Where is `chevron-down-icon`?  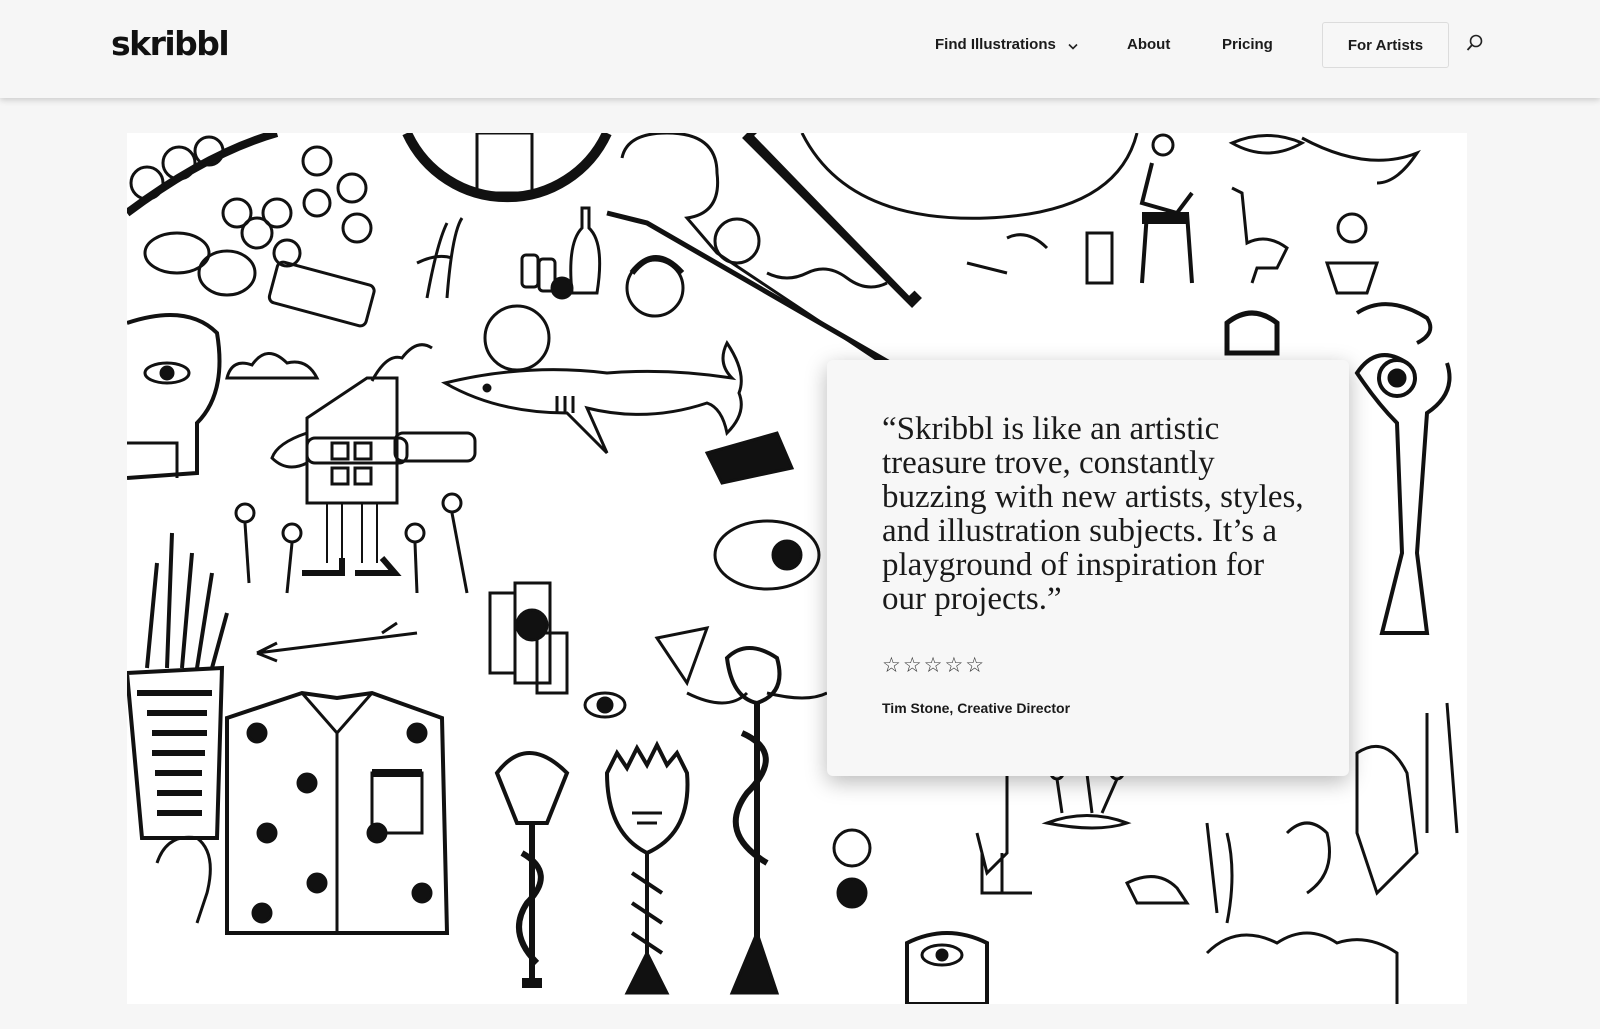
chevron-down-icon is located at coordinates (1073, 45).